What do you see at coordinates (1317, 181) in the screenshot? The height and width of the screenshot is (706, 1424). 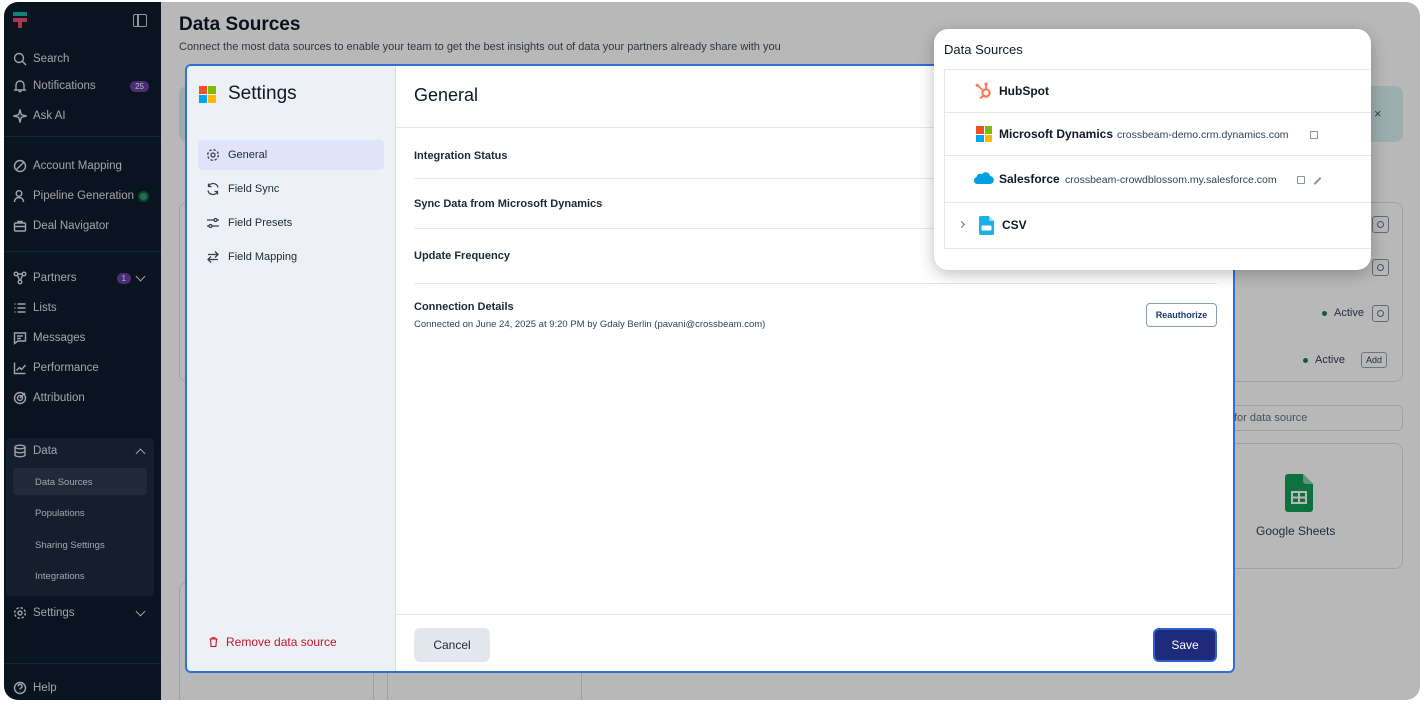 I see `pencil-icon` at bounding box center [1317, 181].